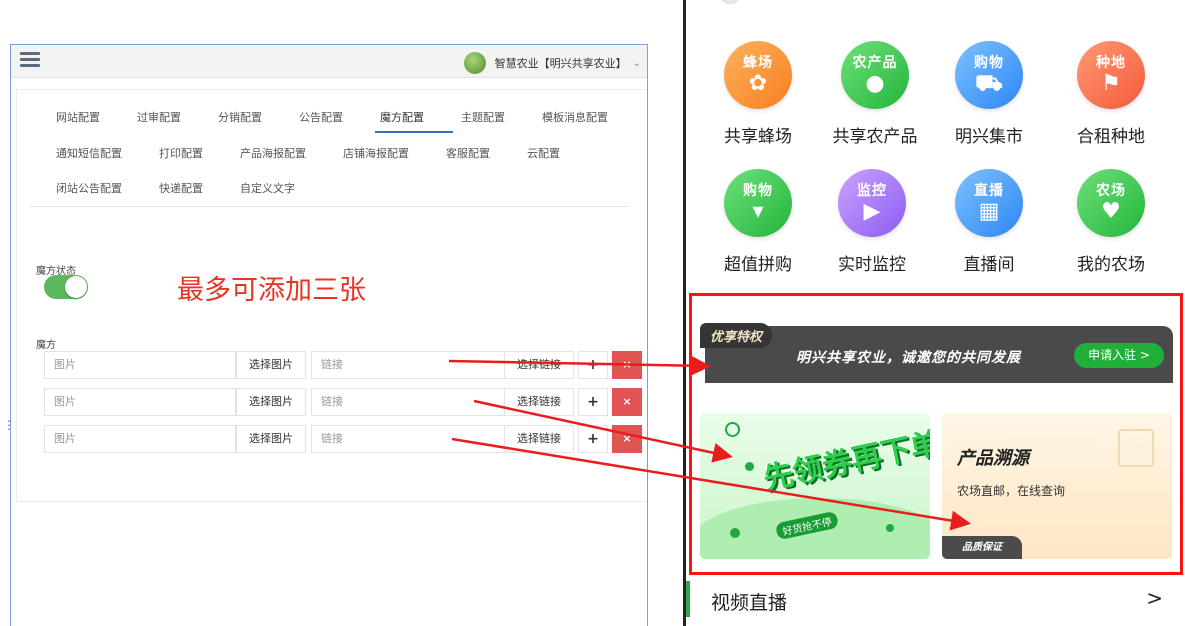  What do you see at coordinates (749, 603) in the screenshot?
I see `video-live-title: 视频直播` at bounding box center [749, 603].